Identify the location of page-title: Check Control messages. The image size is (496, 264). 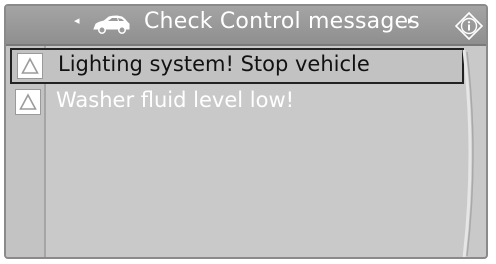
(282, 21).